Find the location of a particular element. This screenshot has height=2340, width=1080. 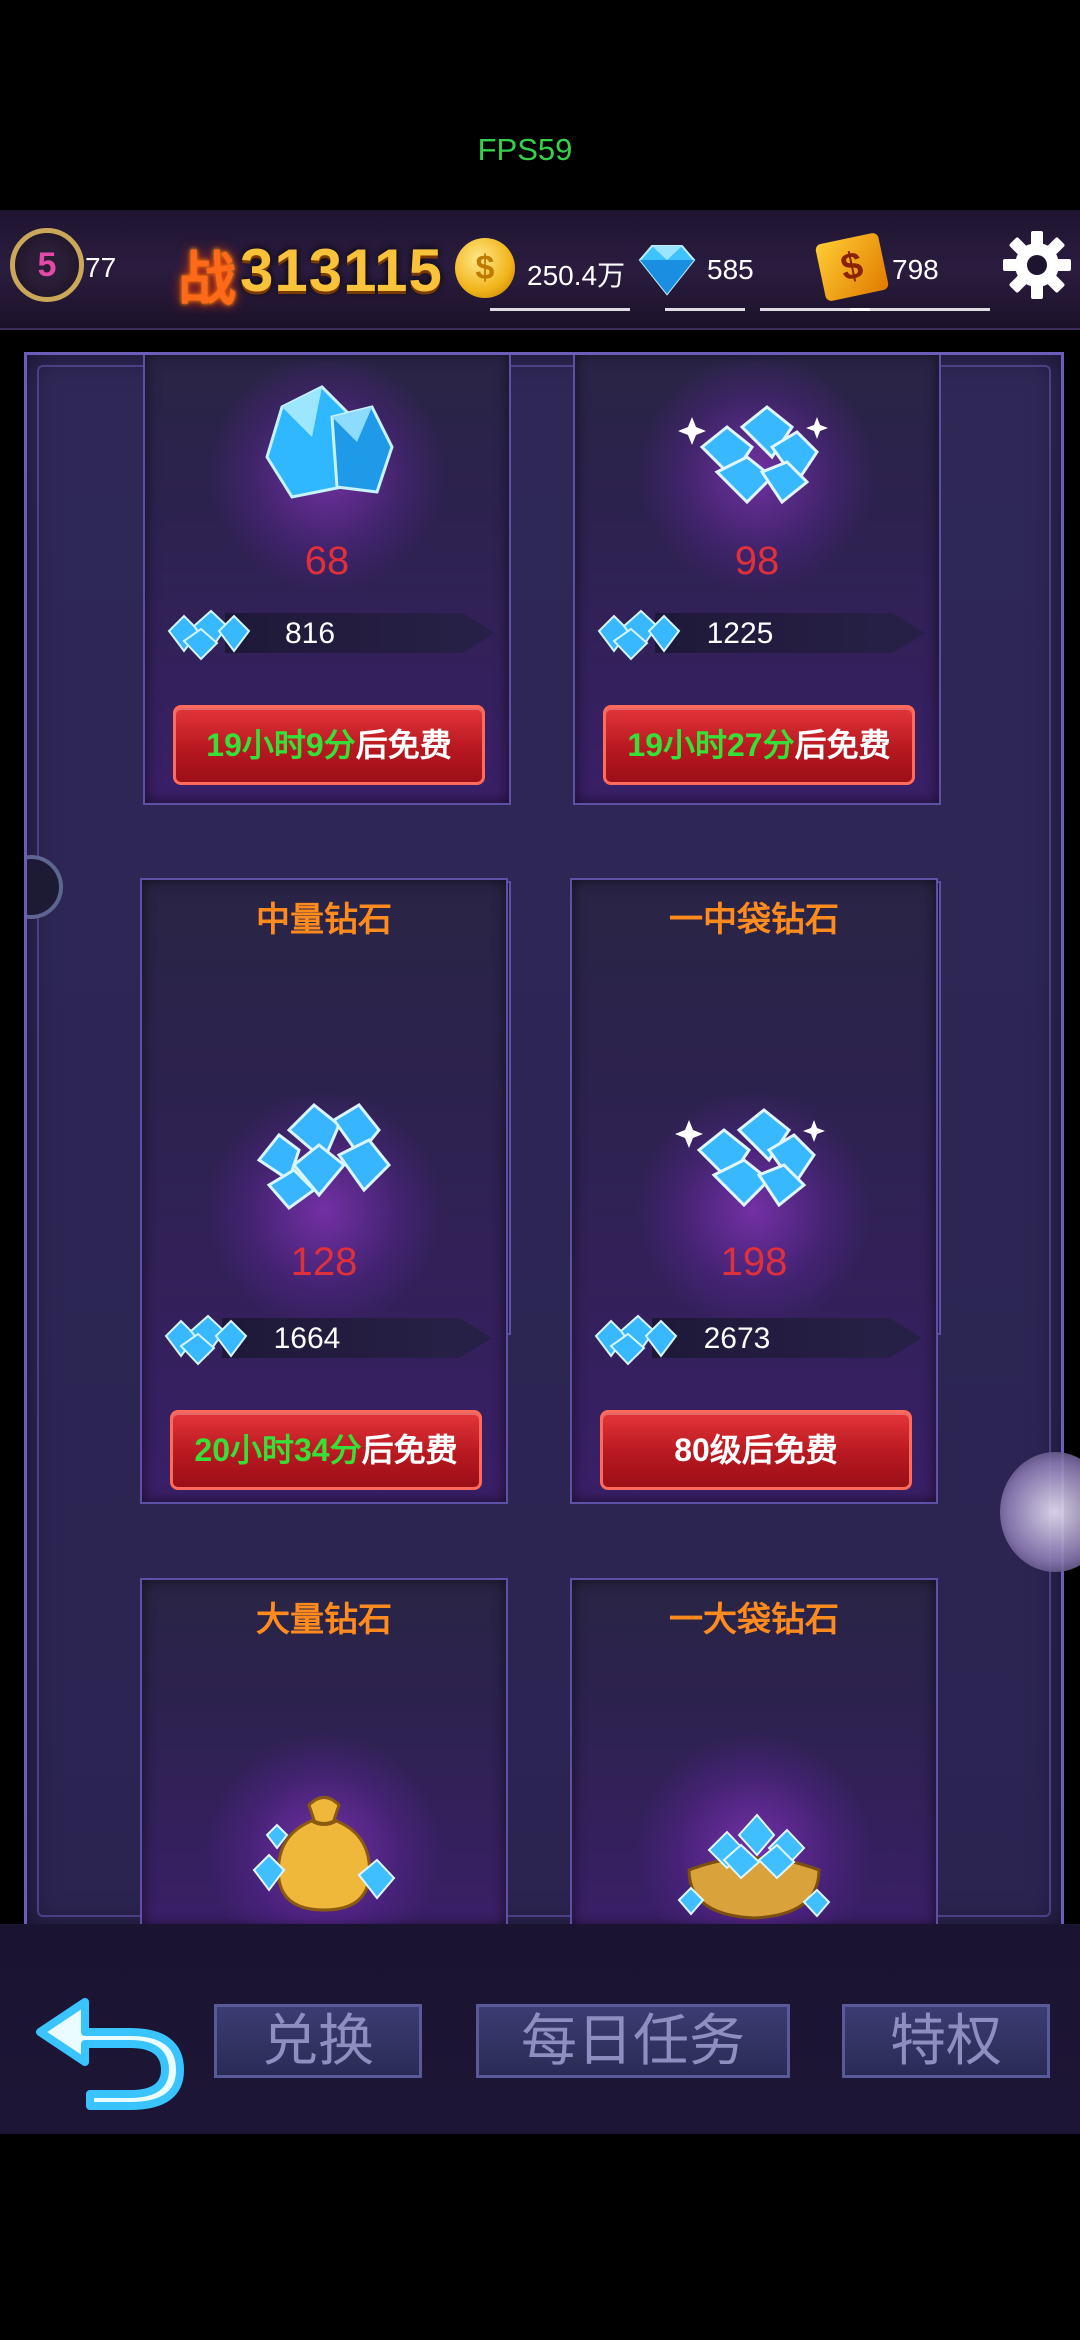

diamond-pack-card: 大量钻石 is located at coordinates (324, 1774).